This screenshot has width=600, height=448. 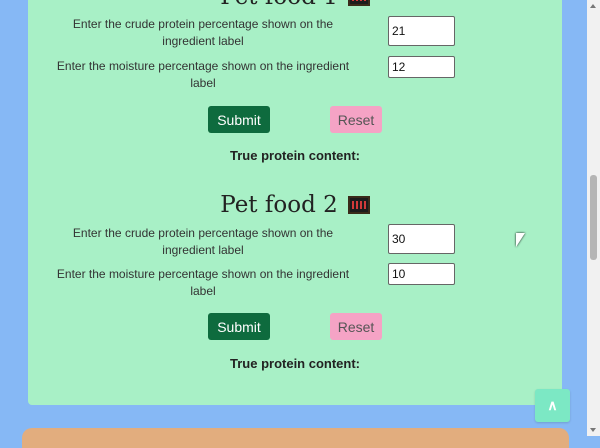 I want to click on pet-food-1-title-text: Pet food 1, so click(x=278, y=5).